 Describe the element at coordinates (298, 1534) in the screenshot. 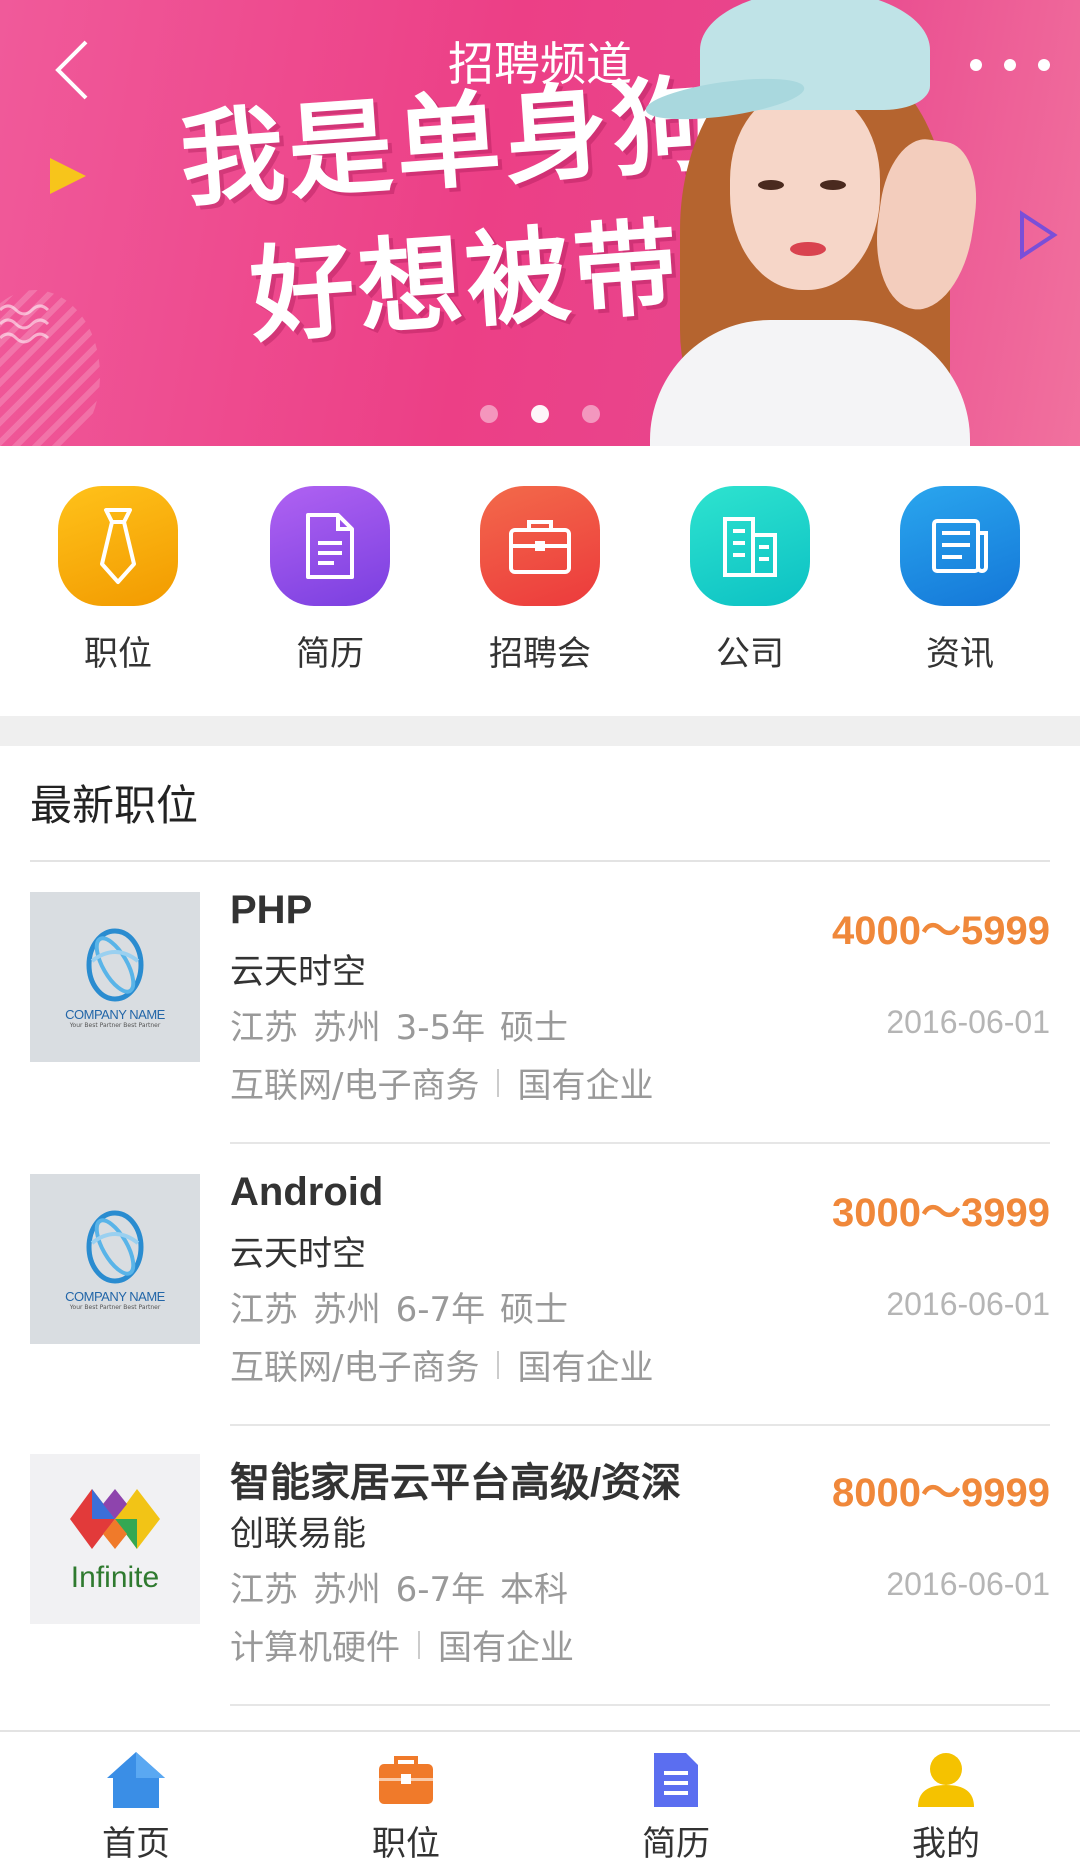

I see `company-name: 创联易能` at that location.